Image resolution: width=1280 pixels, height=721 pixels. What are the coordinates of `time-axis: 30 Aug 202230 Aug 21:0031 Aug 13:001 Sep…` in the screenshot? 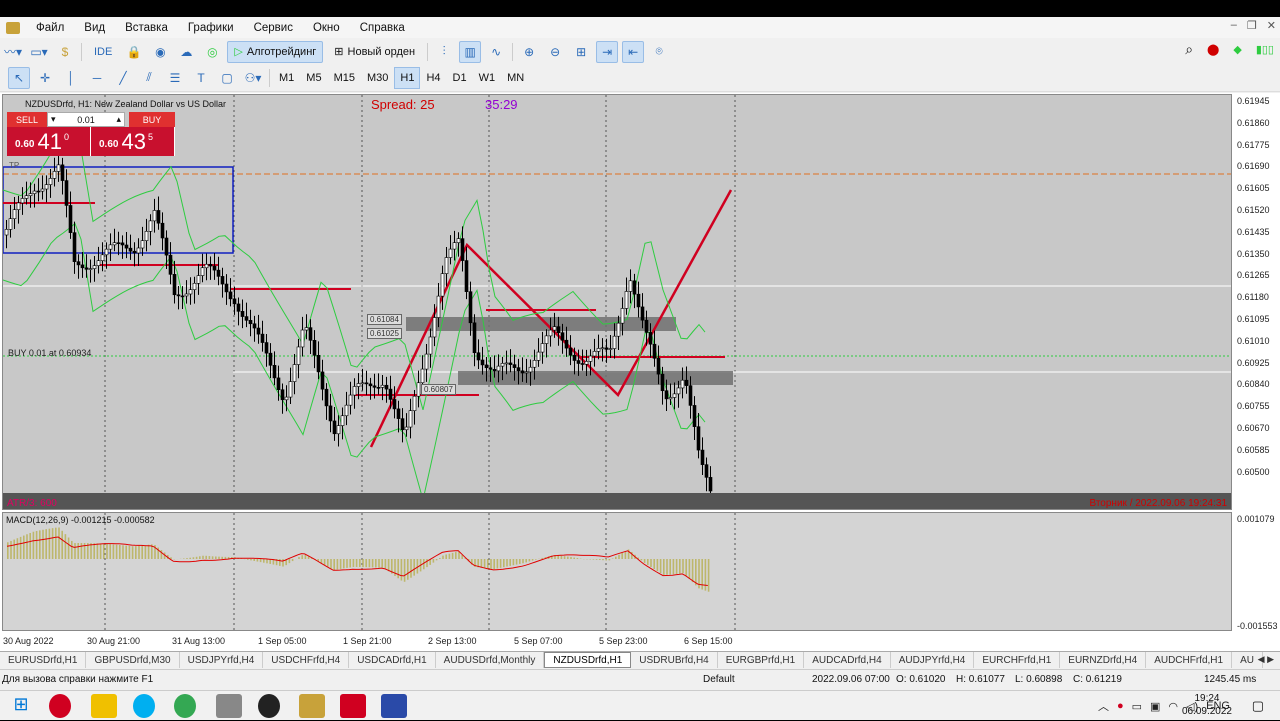 It's located at (616, 642).